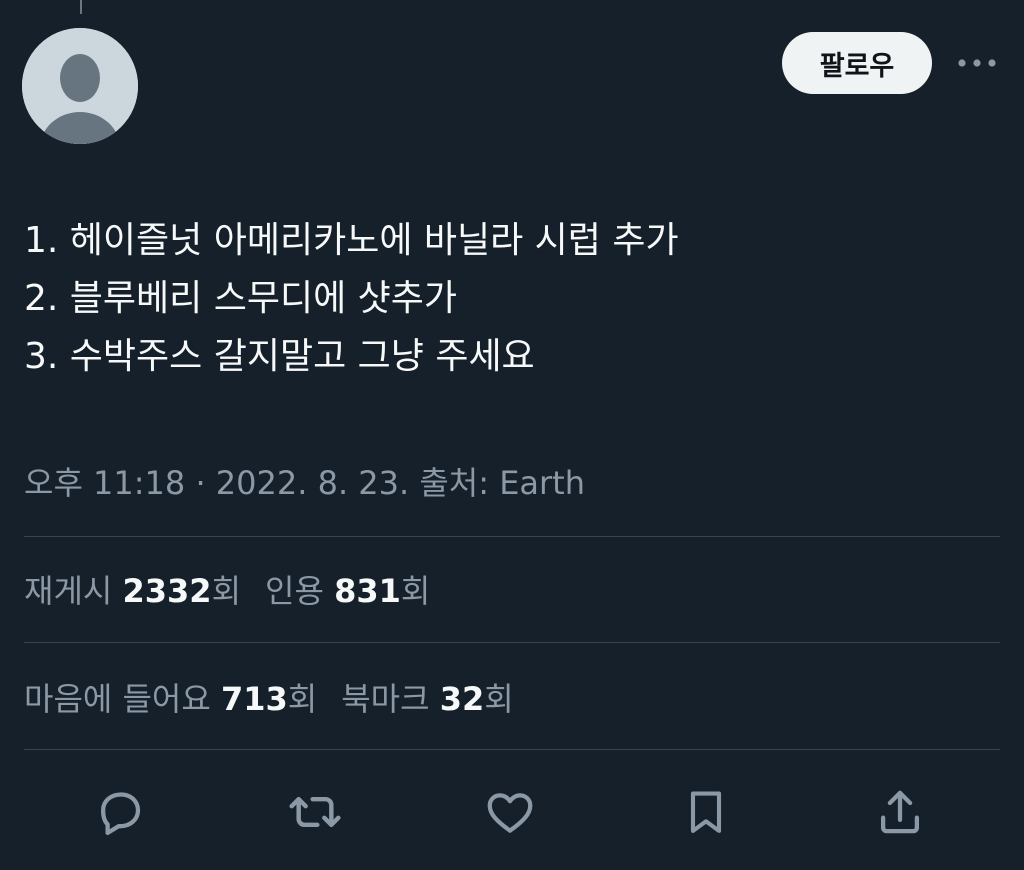 The height and width of the screenshot is (870, 1024). What do you see at coordinates (294, 591) in the screenshot?
I see `quotes-label: 인용` at bounding box center [294, 591].